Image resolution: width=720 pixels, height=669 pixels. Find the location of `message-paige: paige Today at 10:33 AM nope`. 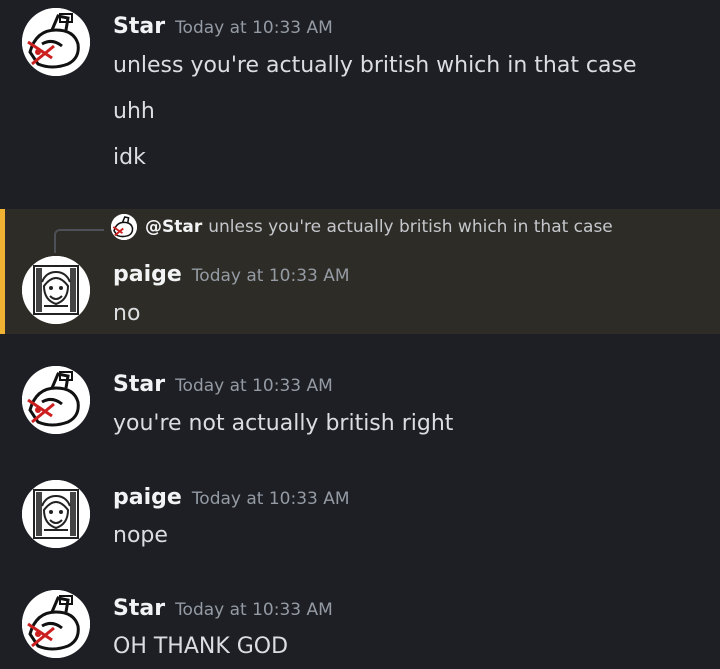

message-paige: paige Today at 10:33 AM nope is located at coordinates (360, 517).